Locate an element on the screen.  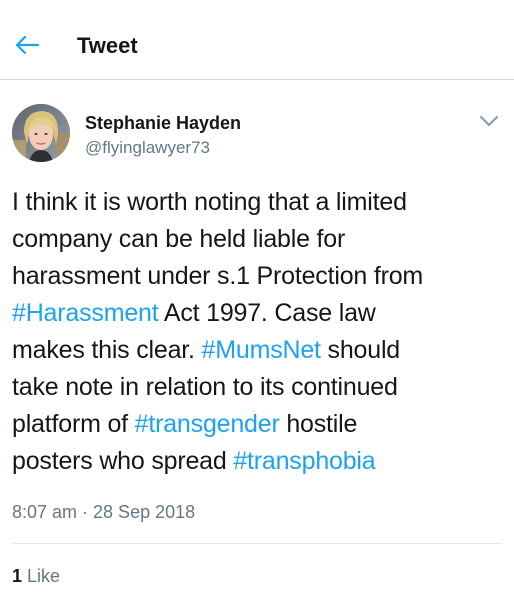
hashtag-link: #MumsNet is located at coordinates (261, 350).